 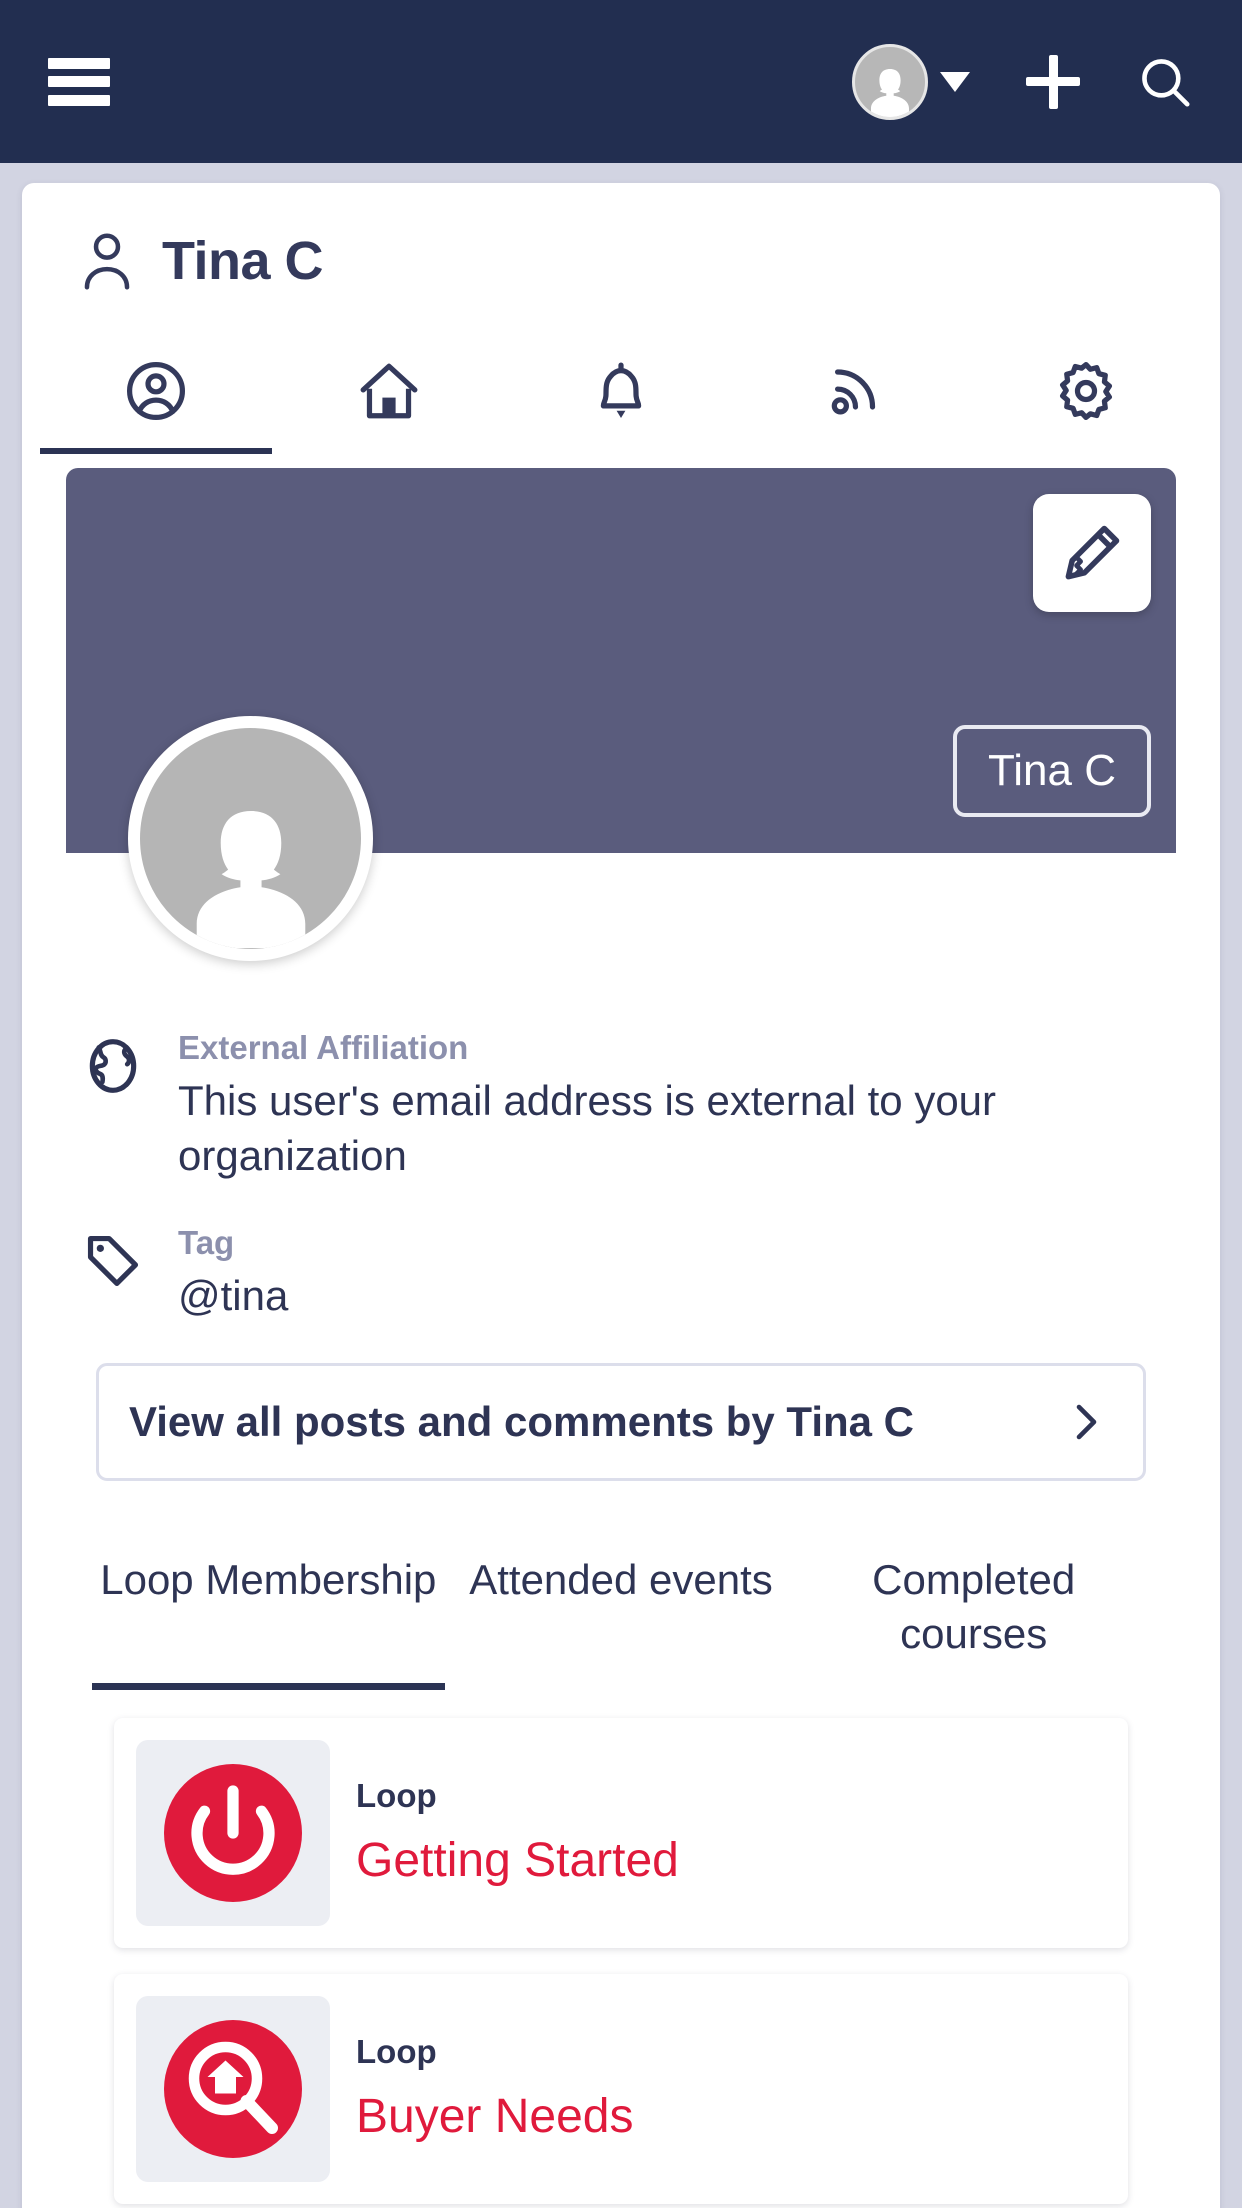 I want to click on info-row-tag: Tag @tina, so click(x=621, y=1273).